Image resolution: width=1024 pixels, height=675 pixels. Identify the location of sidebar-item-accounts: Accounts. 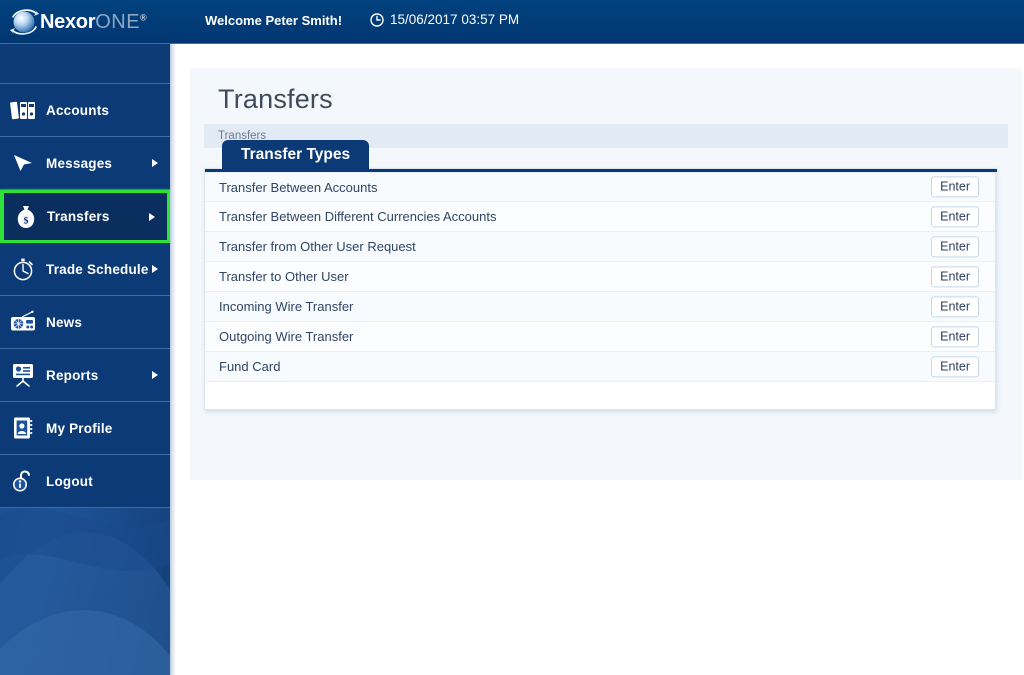
(85, 110).